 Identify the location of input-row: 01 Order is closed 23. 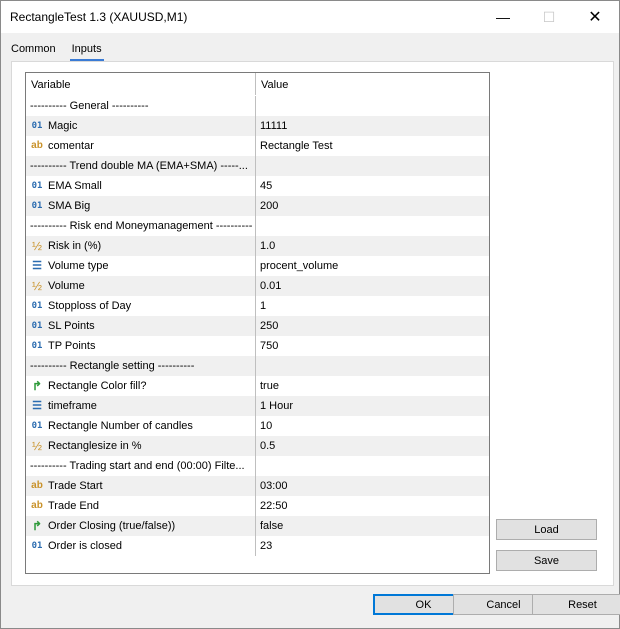
(257, 546).